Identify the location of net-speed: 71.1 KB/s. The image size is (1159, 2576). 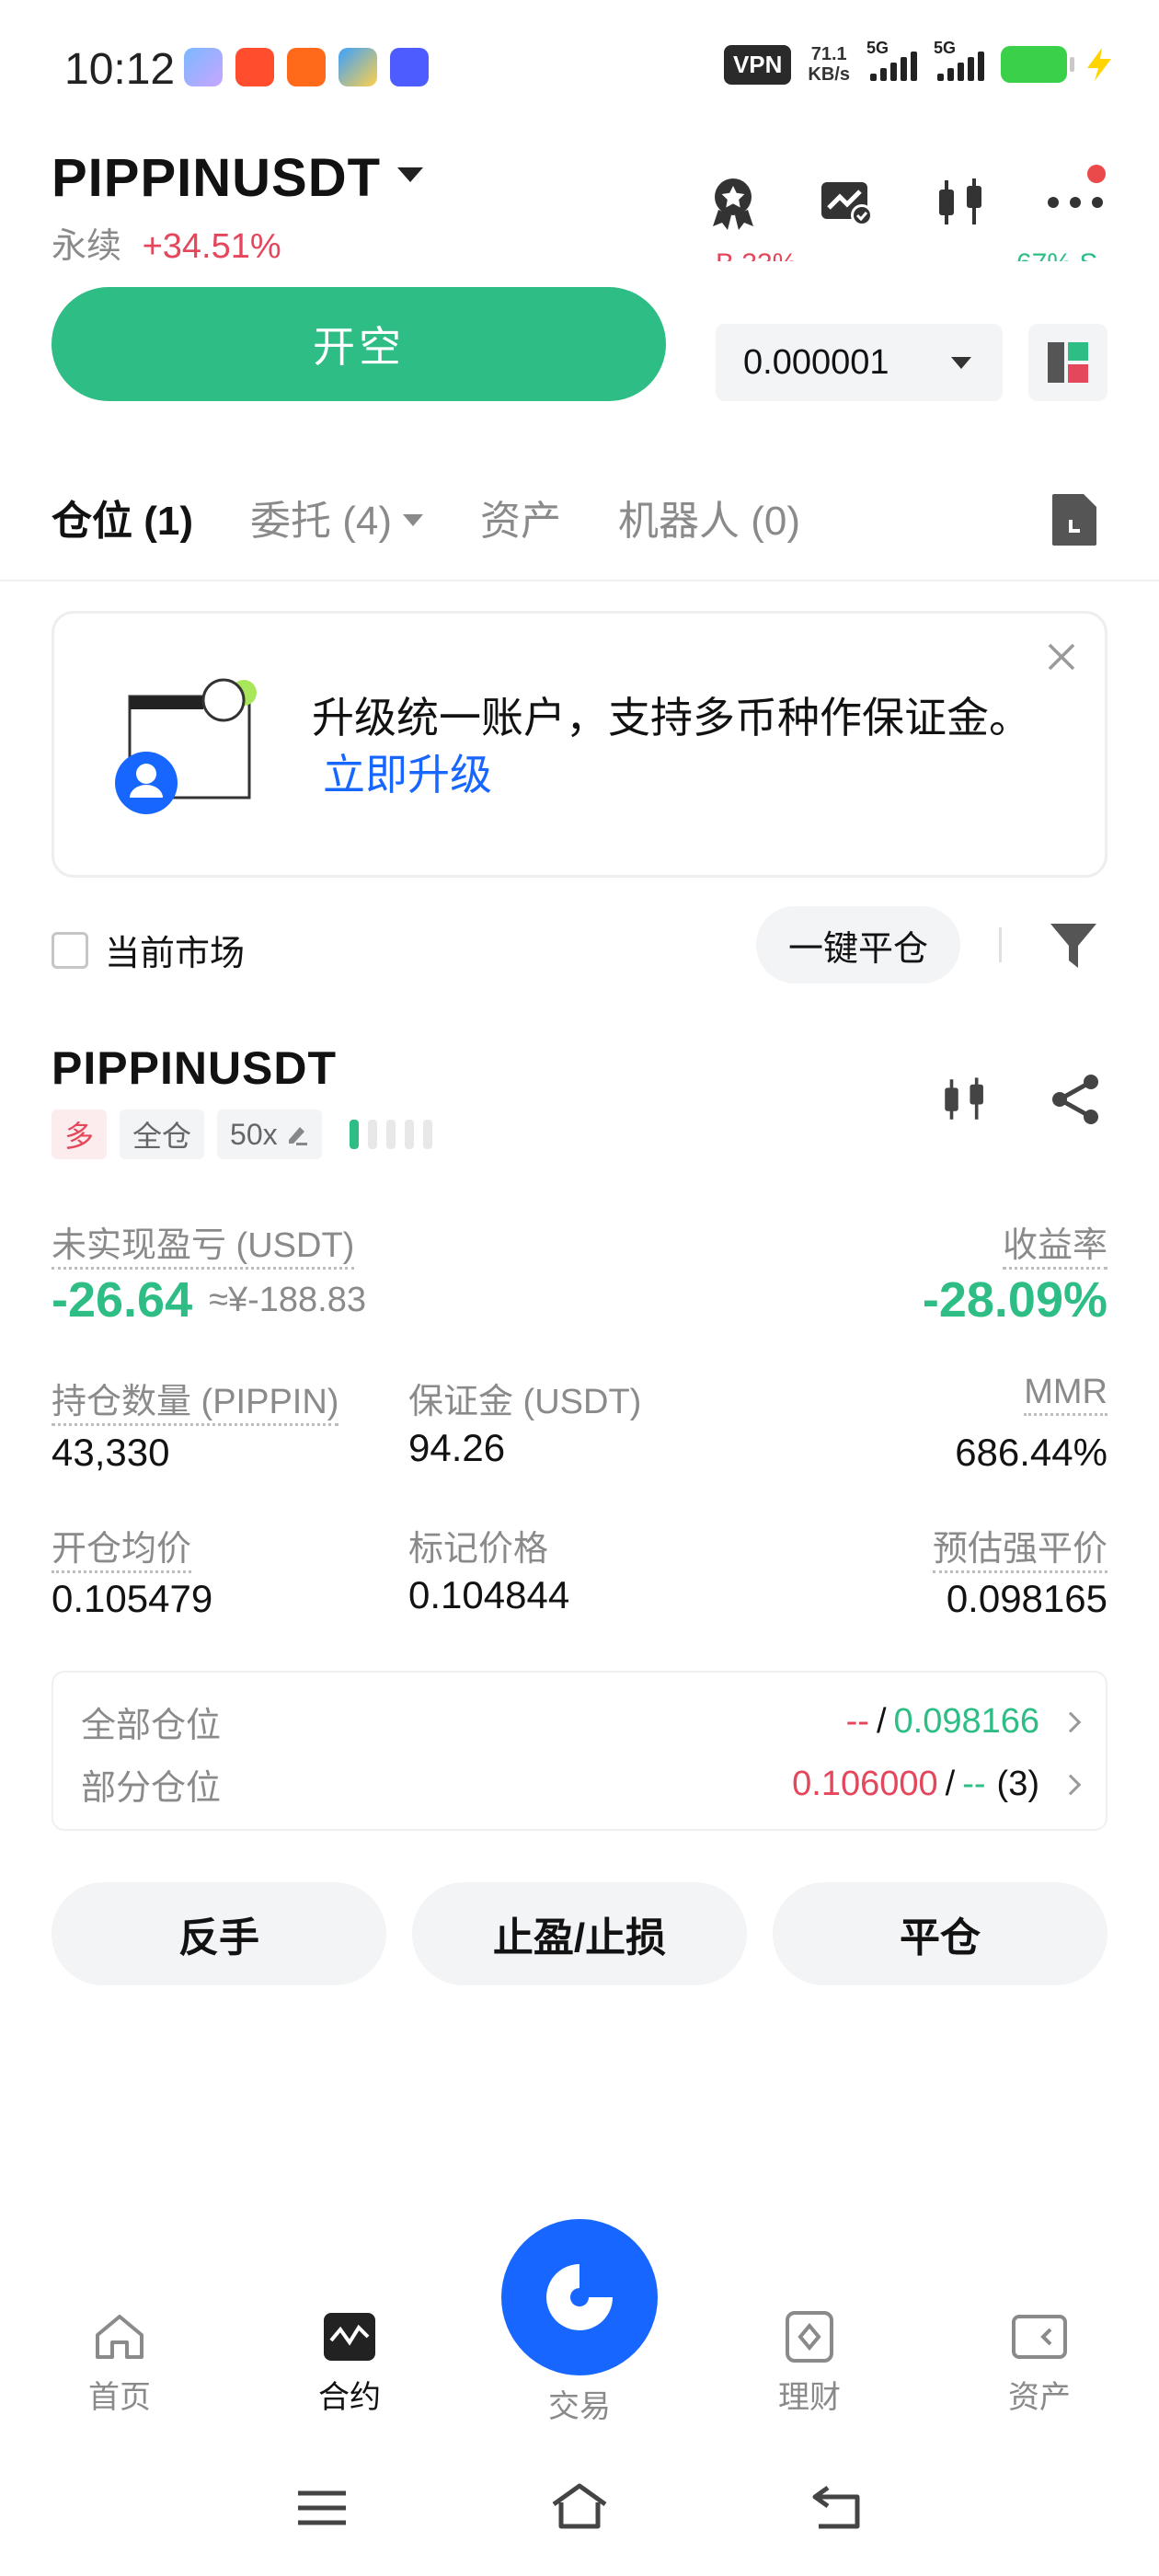
(829, 64).